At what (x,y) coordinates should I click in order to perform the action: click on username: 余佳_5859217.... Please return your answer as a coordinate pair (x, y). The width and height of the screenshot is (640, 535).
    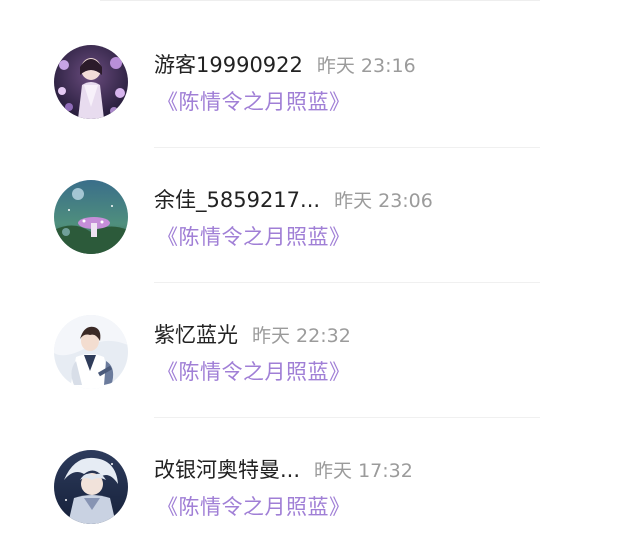
    Looking at the image, I should click on (237, 200).